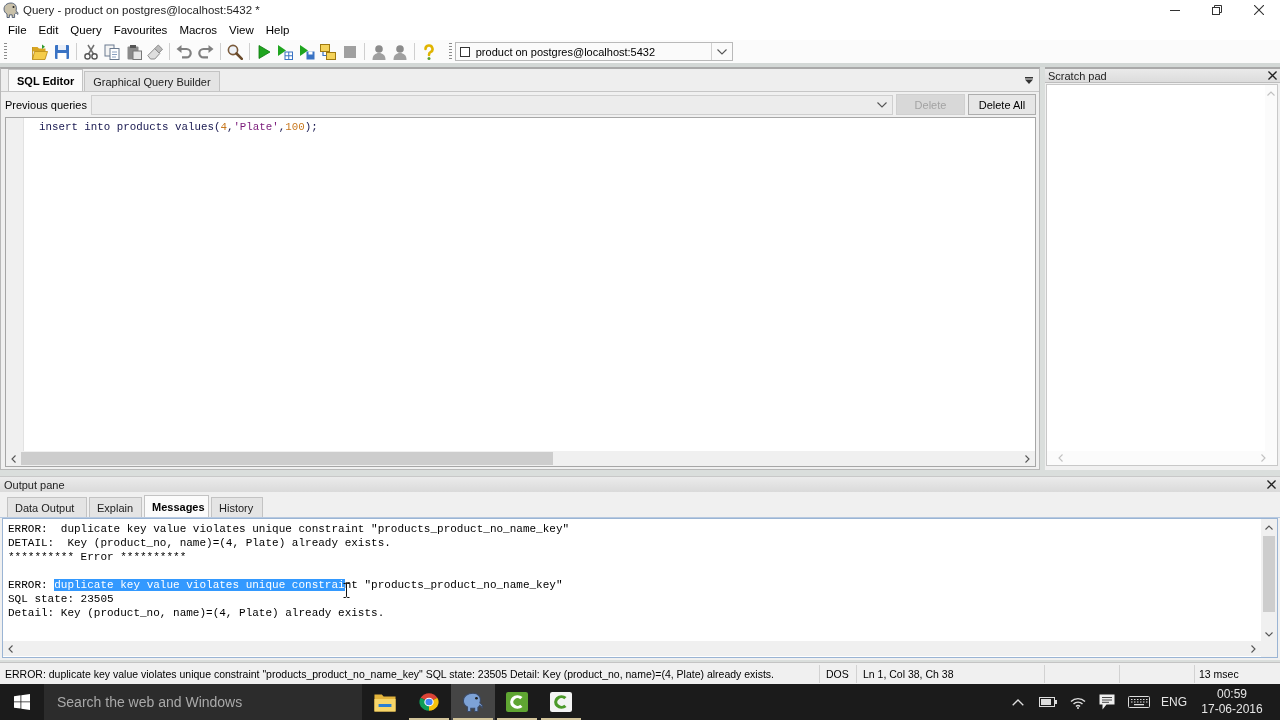 The width and height of the screenshot is (1280, 720). I want to click on arrow-up-icon, so click(1269, 527).